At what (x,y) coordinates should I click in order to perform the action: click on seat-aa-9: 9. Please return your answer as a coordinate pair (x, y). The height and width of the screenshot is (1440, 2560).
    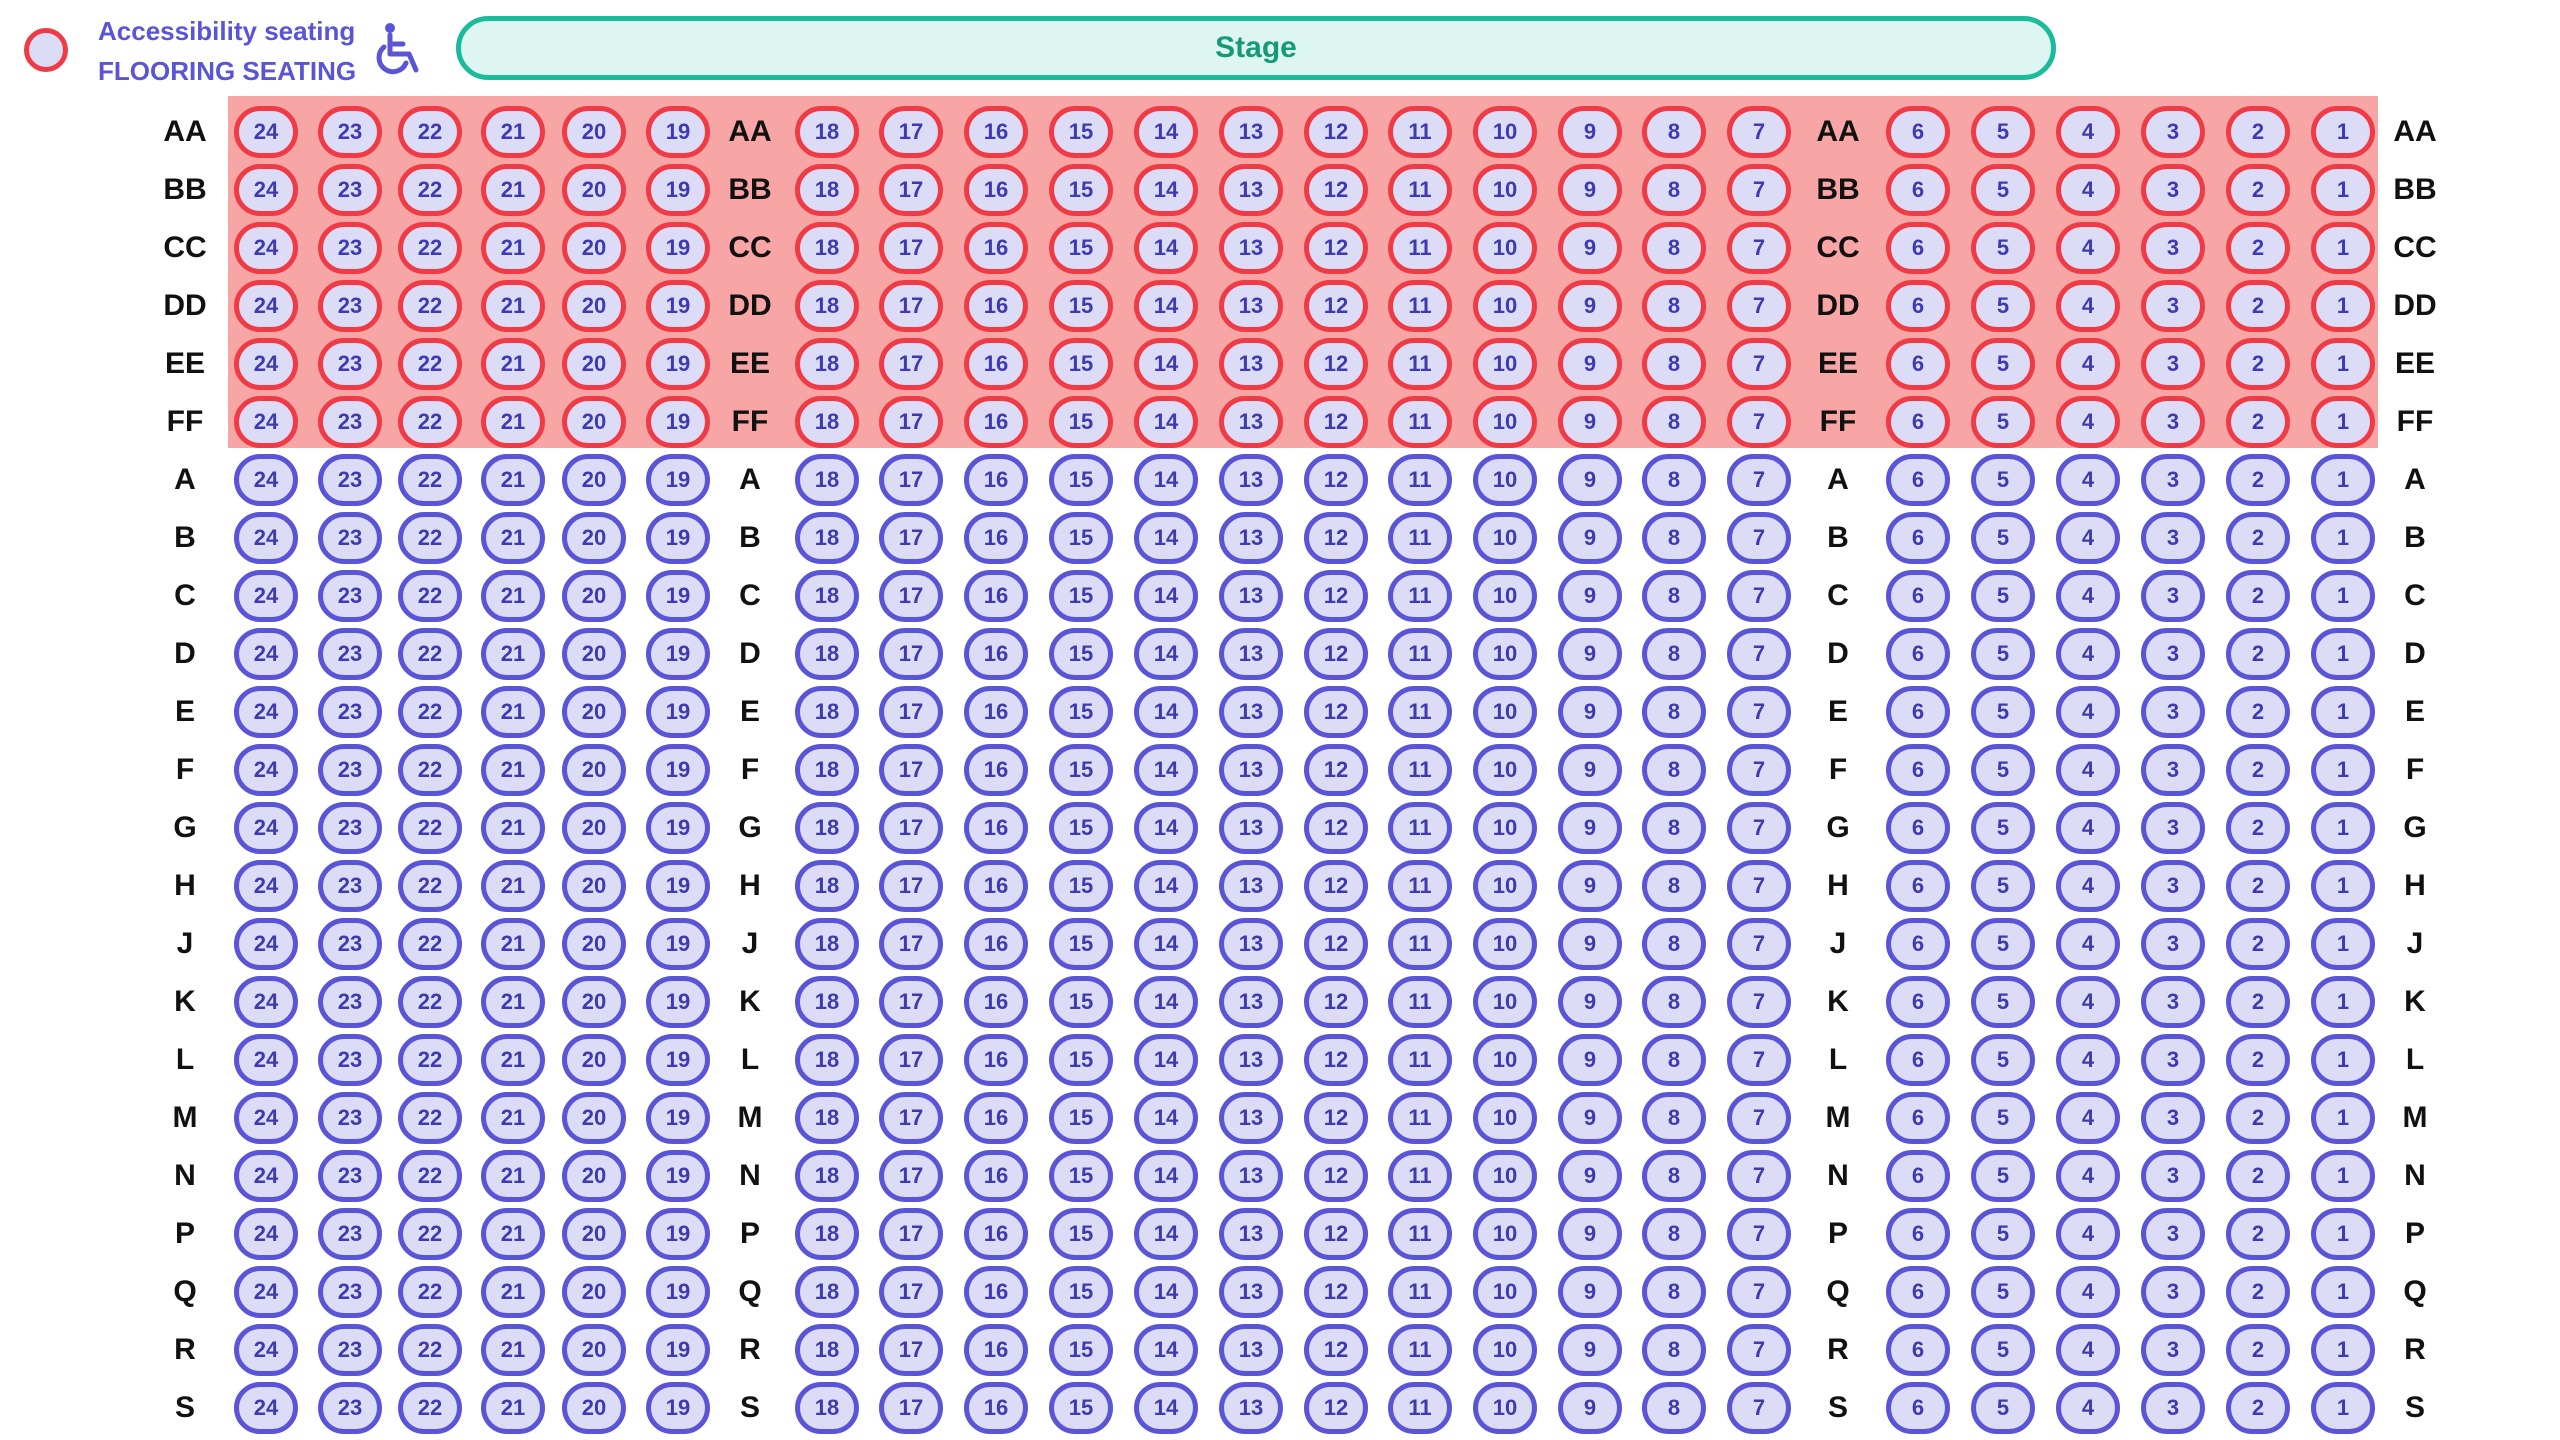
    Looking at the image, I should click on (1590, 132).